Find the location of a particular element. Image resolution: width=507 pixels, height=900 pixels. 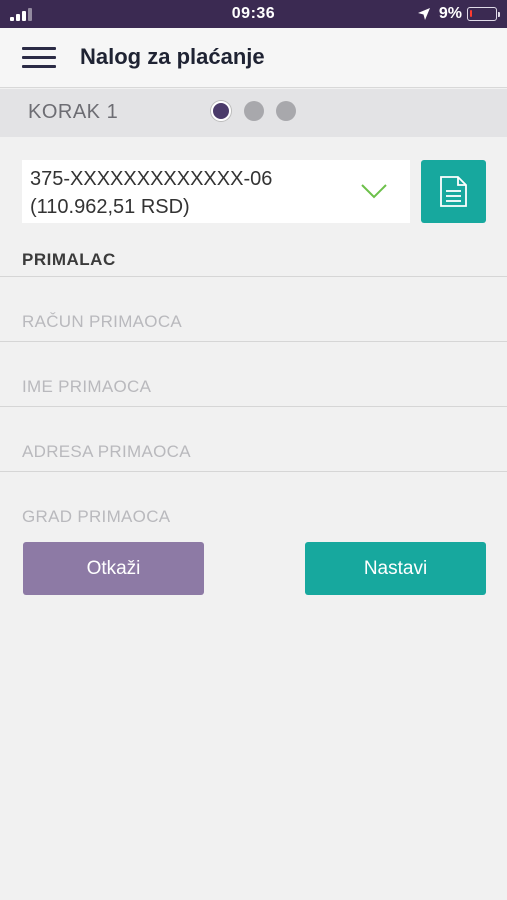

account-balance: (110.962,51 RSD) is located at coordinates (110, 207).